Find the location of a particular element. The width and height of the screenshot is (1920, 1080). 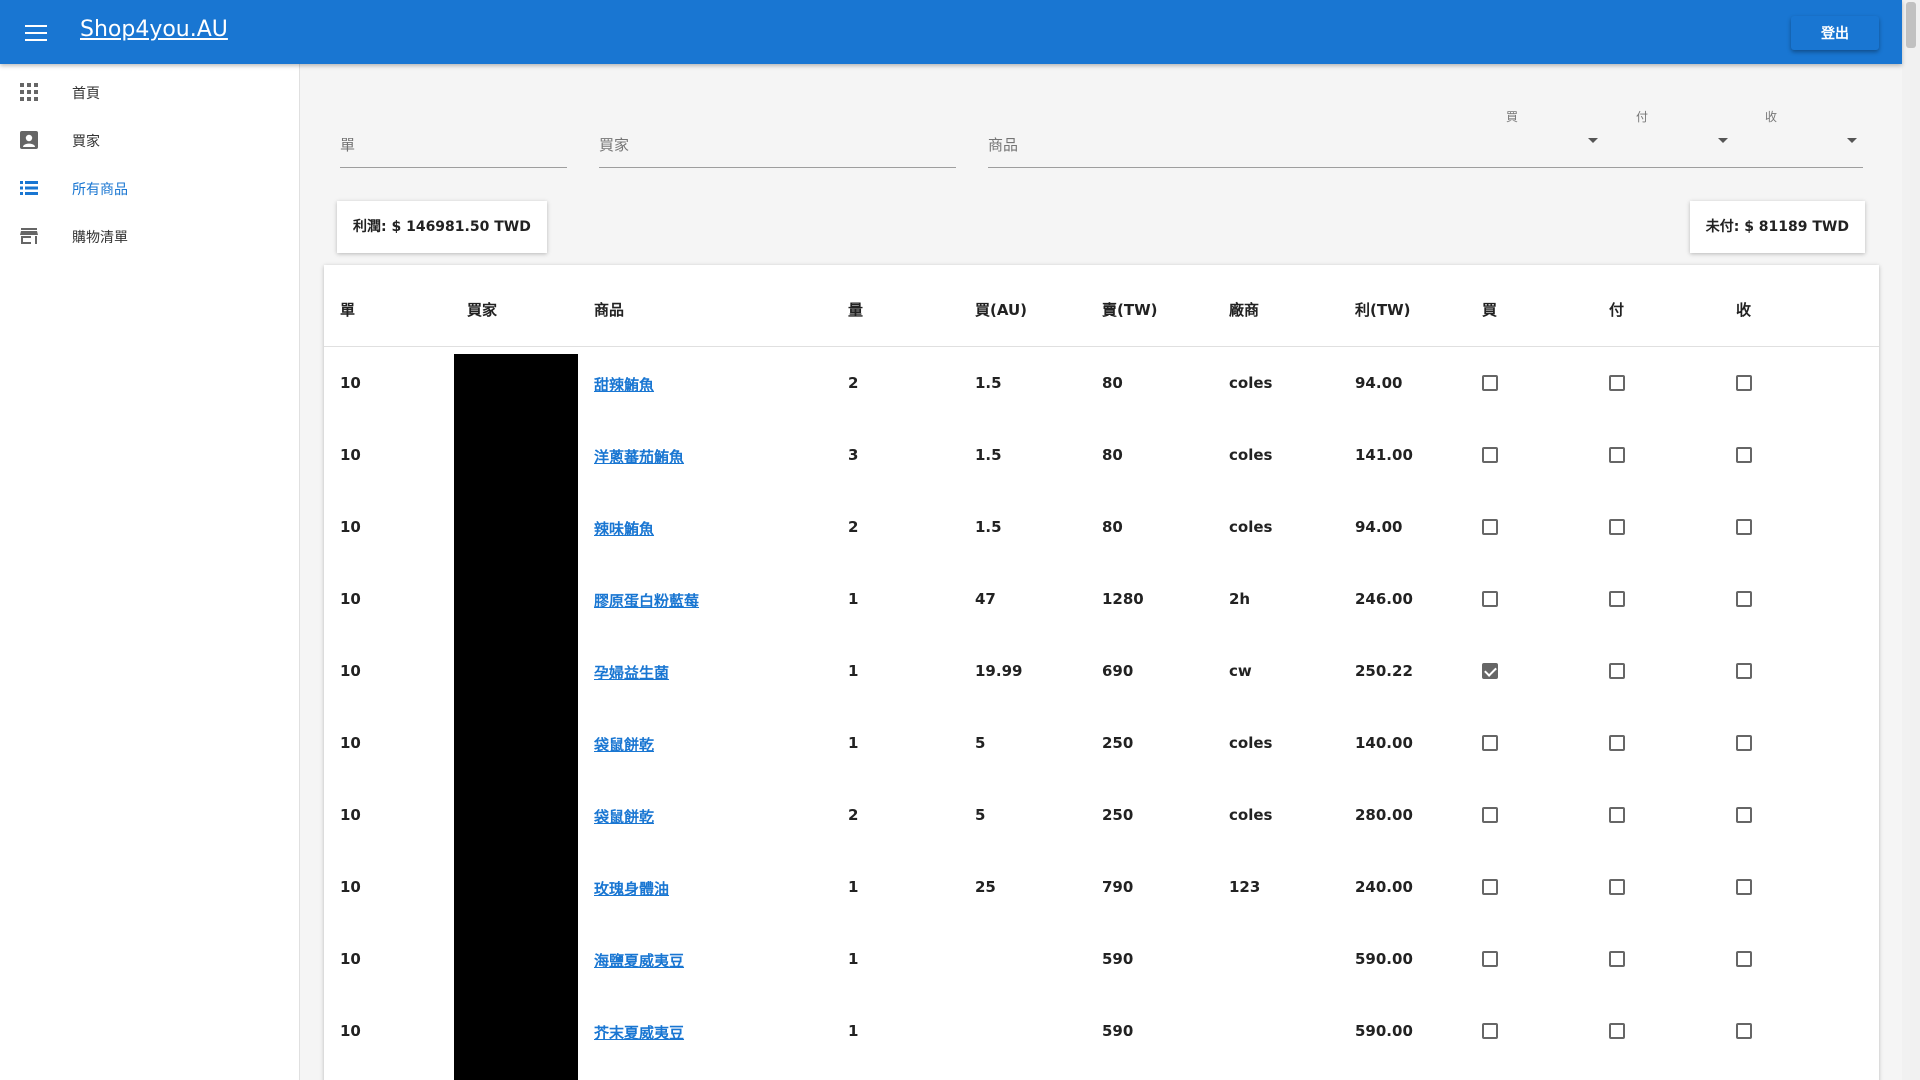

account-box-icon is located at coordinates (29, 140).